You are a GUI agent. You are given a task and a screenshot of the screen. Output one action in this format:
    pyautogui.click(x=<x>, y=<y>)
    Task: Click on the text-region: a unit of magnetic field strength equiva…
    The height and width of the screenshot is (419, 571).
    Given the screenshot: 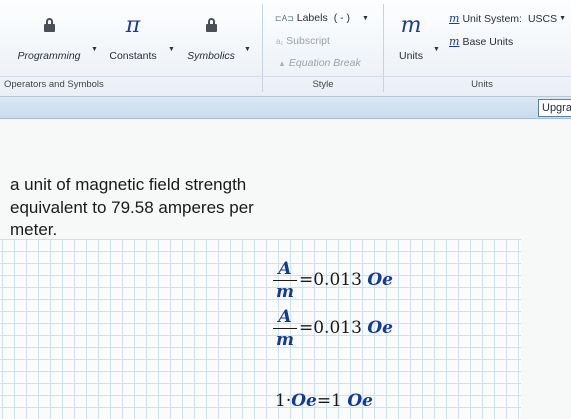 What is the action you would take?
    pyautogui.click(x=135, y=208)
    